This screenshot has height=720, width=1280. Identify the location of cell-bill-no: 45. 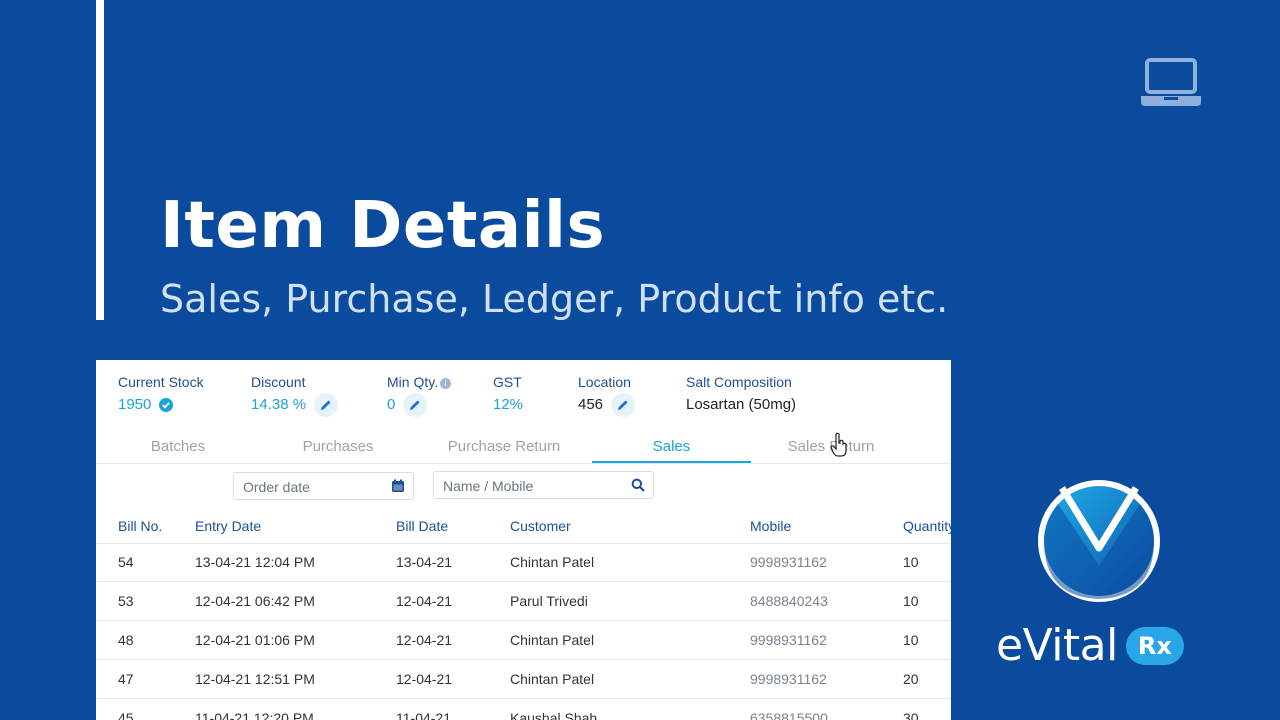
(126, 715).